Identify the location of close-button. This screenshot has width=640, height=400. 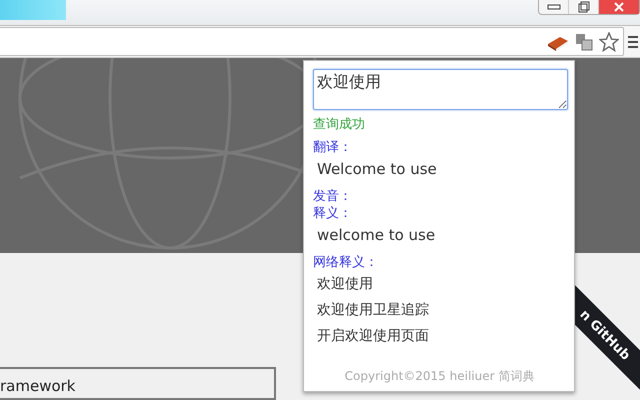
(619, 7).